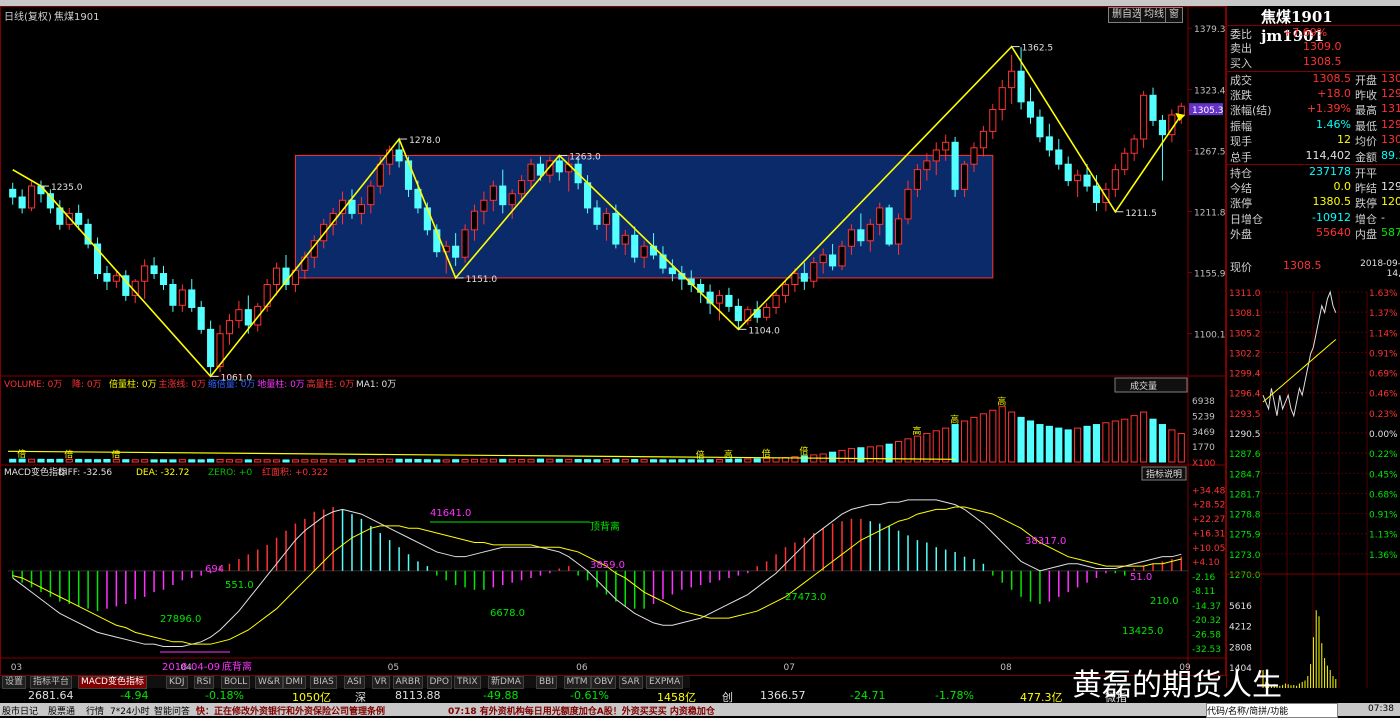  Describe the element at coordinates (1383, 294) in the screenshot. I see `intraday-pct-label: 1.63%` at that location.